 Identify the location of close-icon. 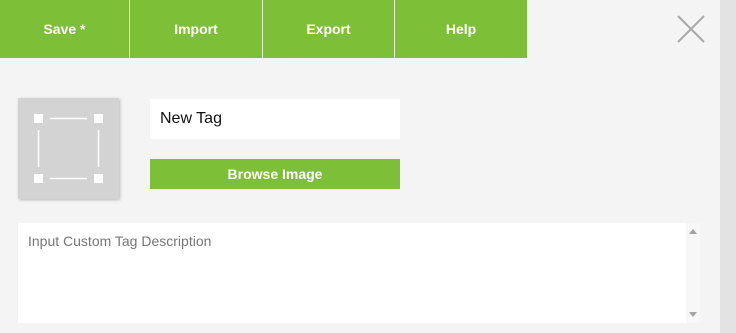
(691, 29).